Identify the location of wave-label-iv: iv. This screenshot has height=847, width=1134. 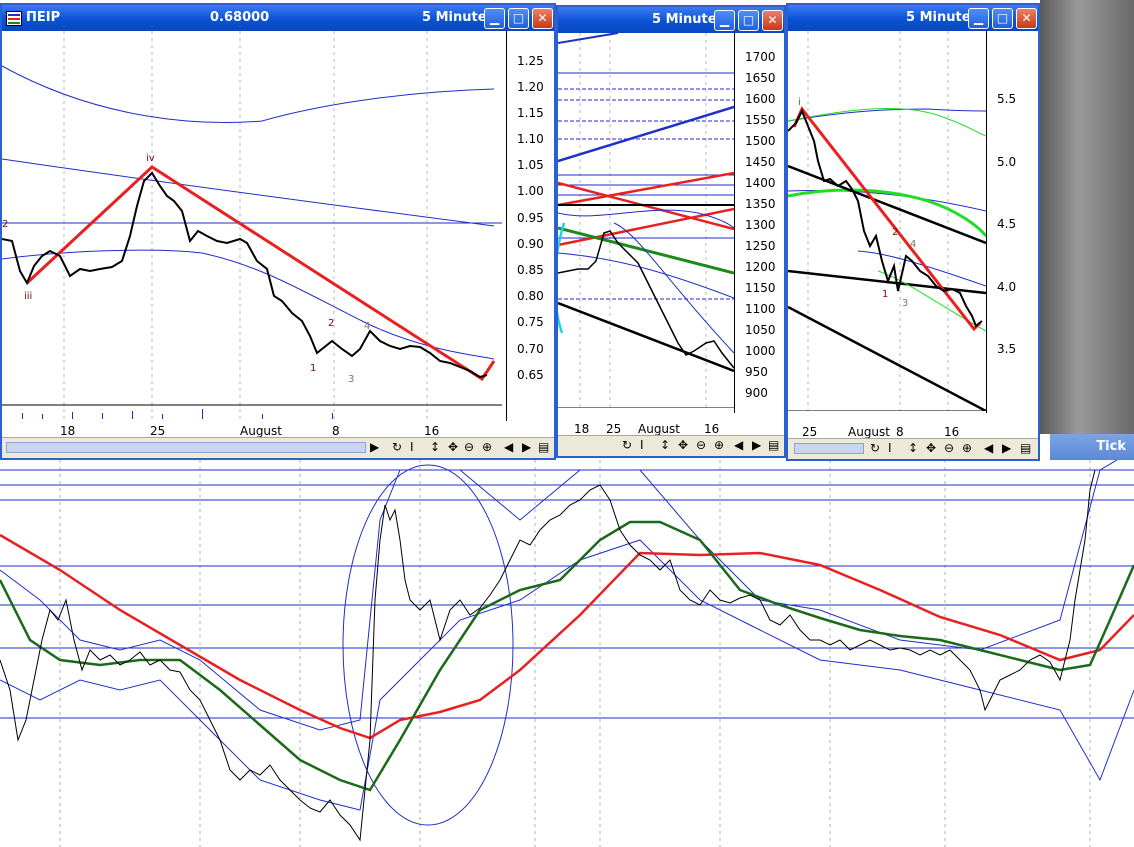
(150, 158).